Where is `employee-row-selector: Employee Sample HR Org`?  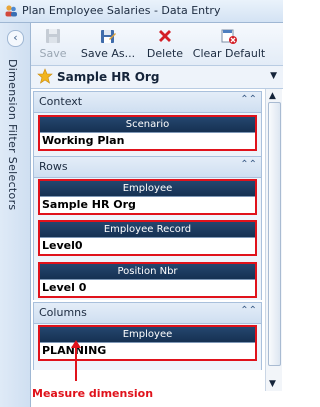 employee-row-selector: Employee Sample HR Org is located at coordinates (147, 197).